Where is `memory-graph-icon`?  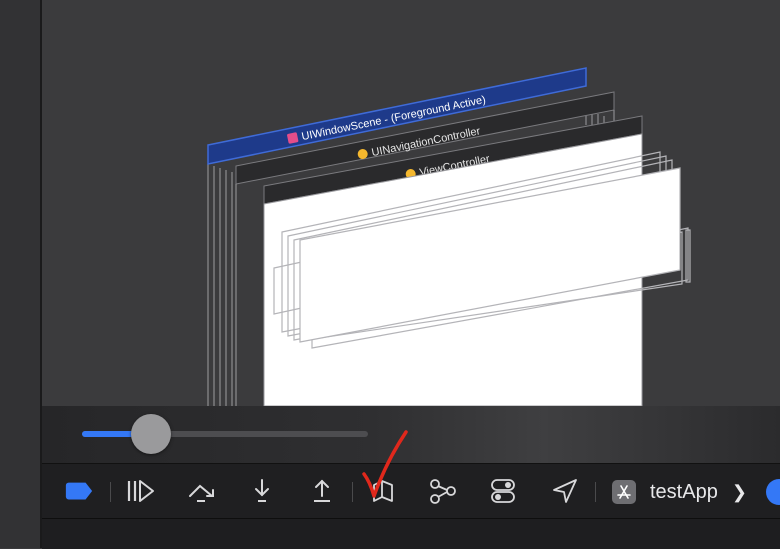 memory-graph-icon is located at coordinates (443, 491).